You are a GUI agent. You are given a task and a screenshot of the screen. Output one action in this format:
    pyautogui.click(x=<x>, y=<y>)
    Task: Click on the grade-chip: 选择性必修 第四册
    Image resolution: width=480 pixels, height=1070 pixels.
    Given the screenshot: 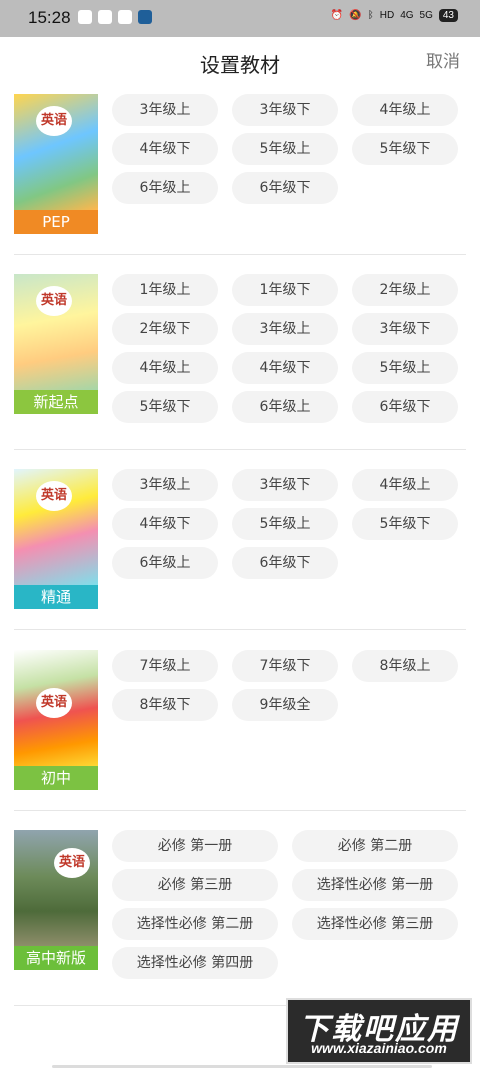 What is the action you would take?
    pyautogui.click(x=195, y=963)
    